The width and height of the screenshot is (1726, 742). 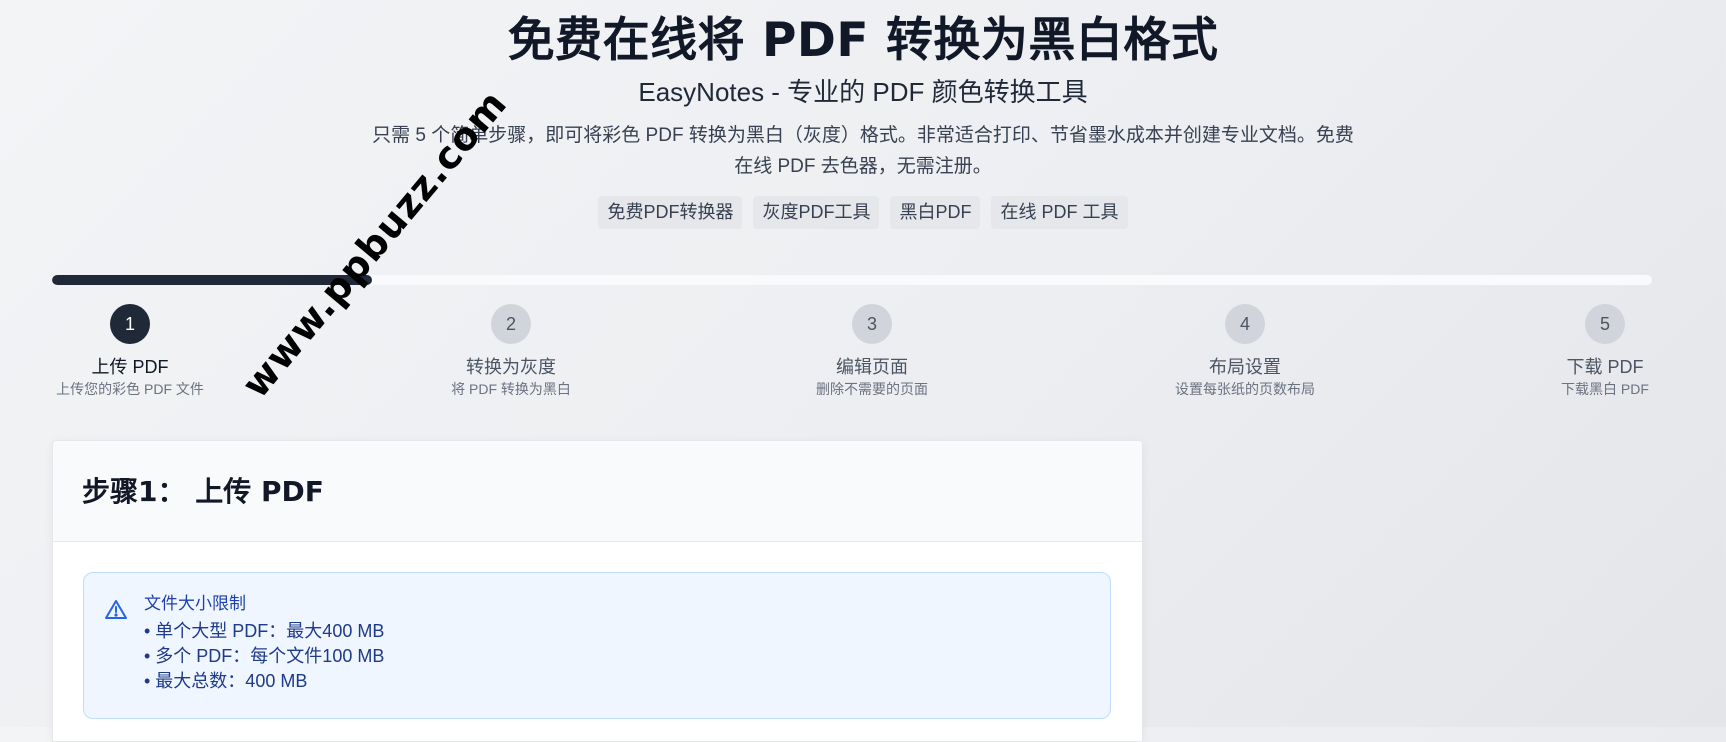 I want to click on step-title: 布局设置, so click(x=1245, y=367).